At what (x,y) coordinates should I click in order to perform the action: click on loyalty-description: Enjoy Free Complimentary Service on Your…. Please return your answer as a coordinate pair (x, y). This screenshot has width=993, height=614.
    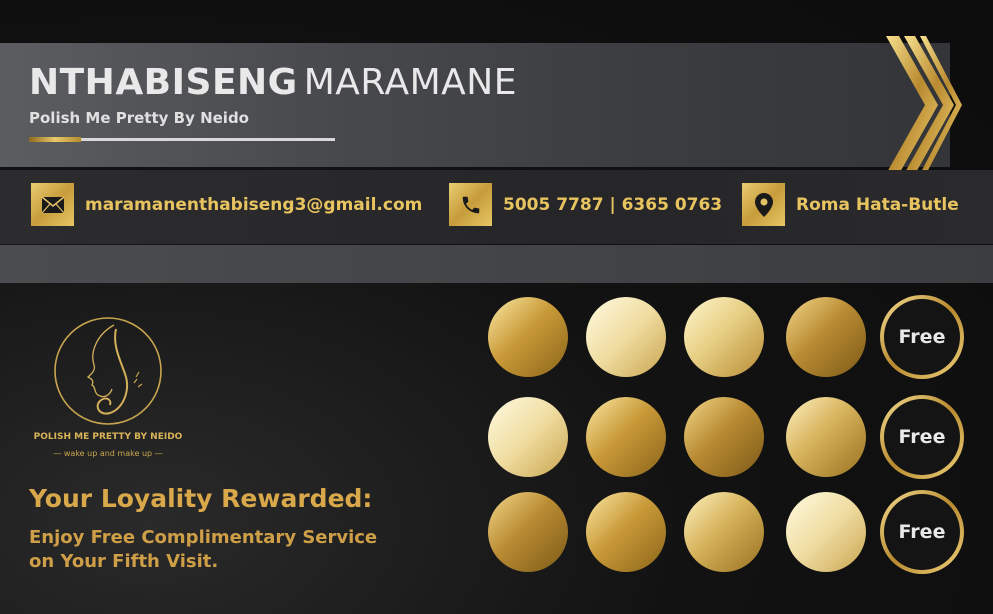
    Looking at the image, I should click on (239, 550).